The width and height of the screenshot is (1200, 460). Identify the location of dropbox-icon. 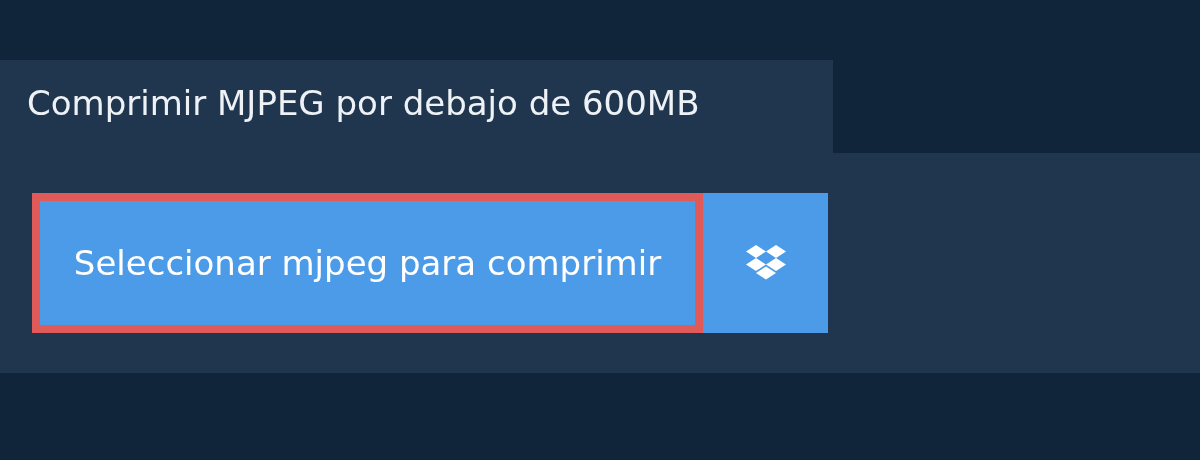
(765, 263).